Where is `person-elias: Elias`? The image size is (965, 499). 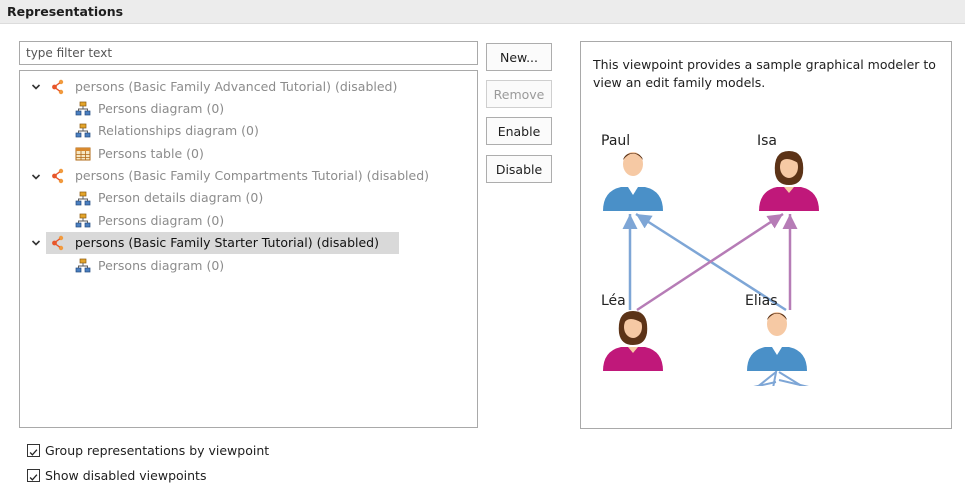 person-elias: Elias is located at coordinates (776, 332).